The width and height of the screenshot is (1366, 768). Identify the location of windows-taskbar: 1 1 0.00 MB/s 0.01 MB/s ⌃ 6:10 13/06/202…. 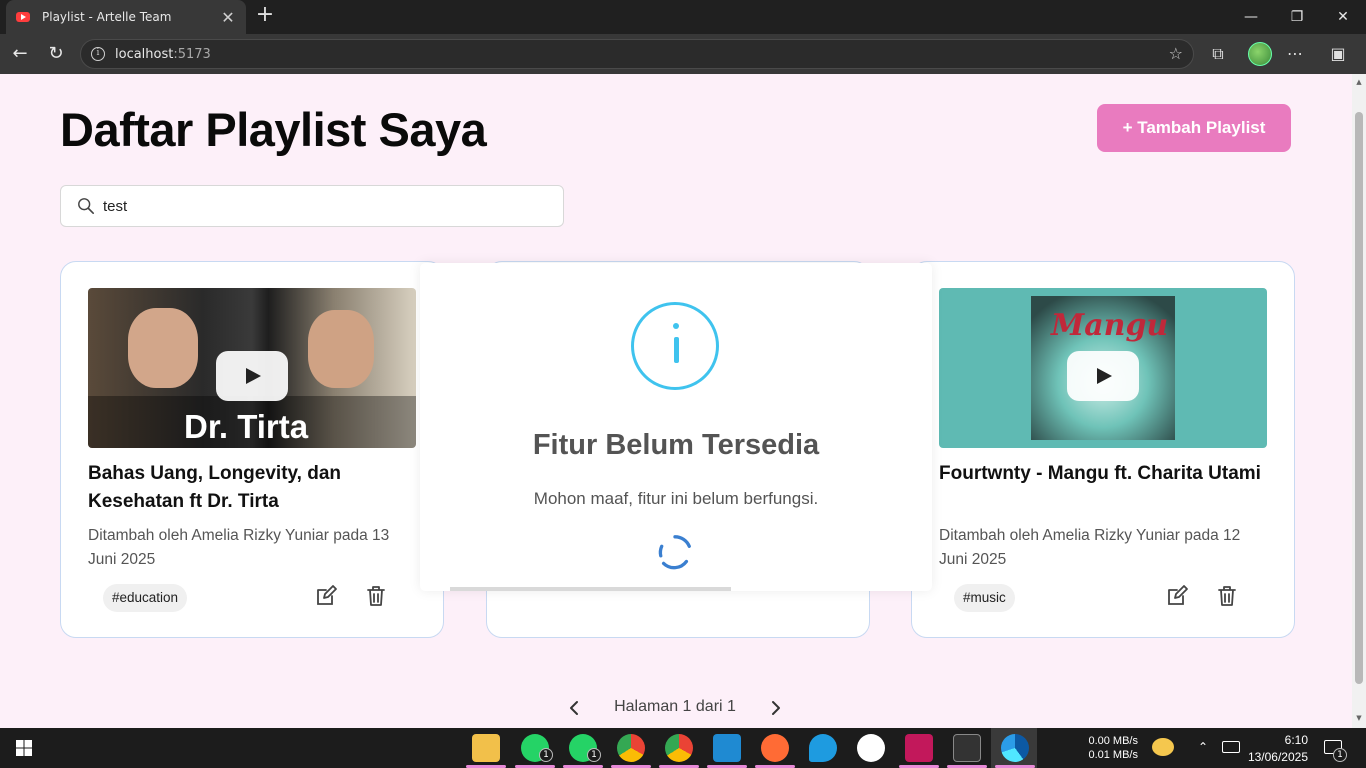
(683, 748).